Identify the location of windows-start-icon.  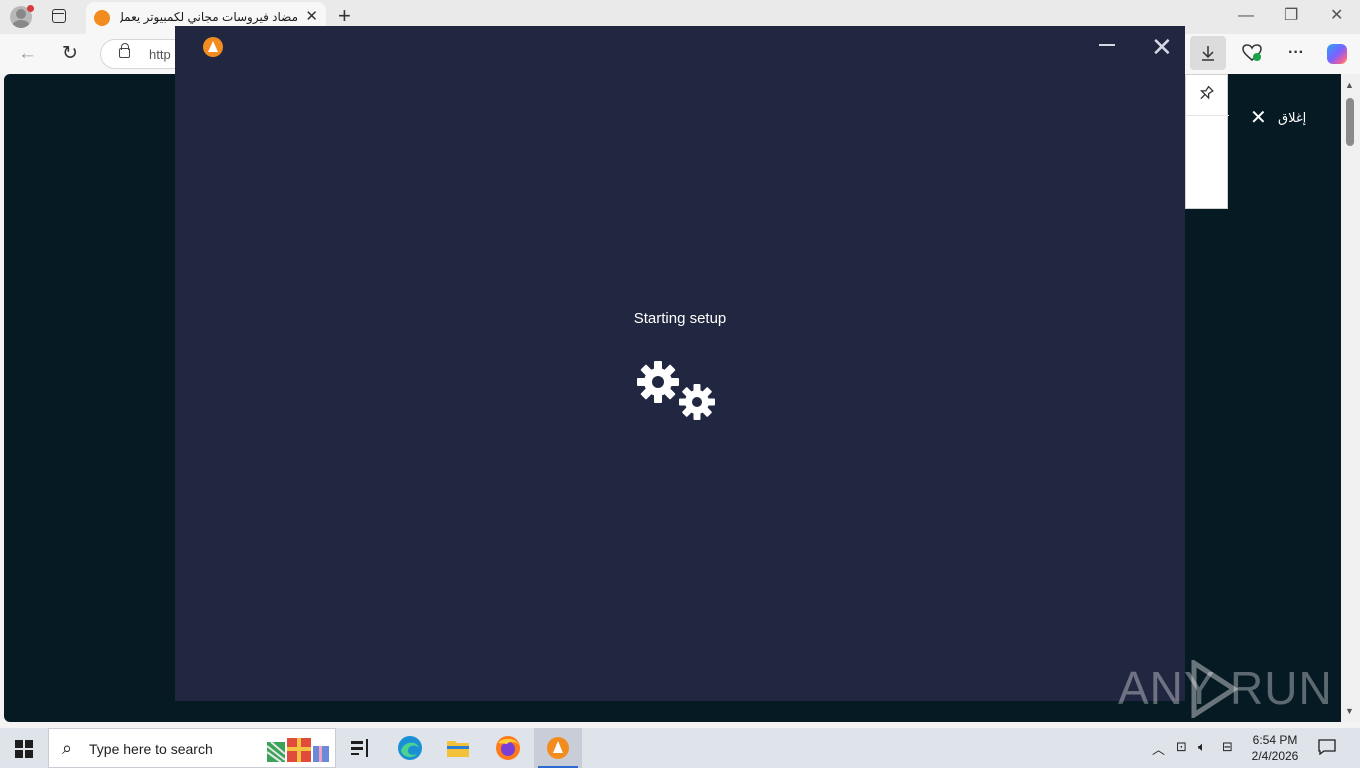
(24, 749).